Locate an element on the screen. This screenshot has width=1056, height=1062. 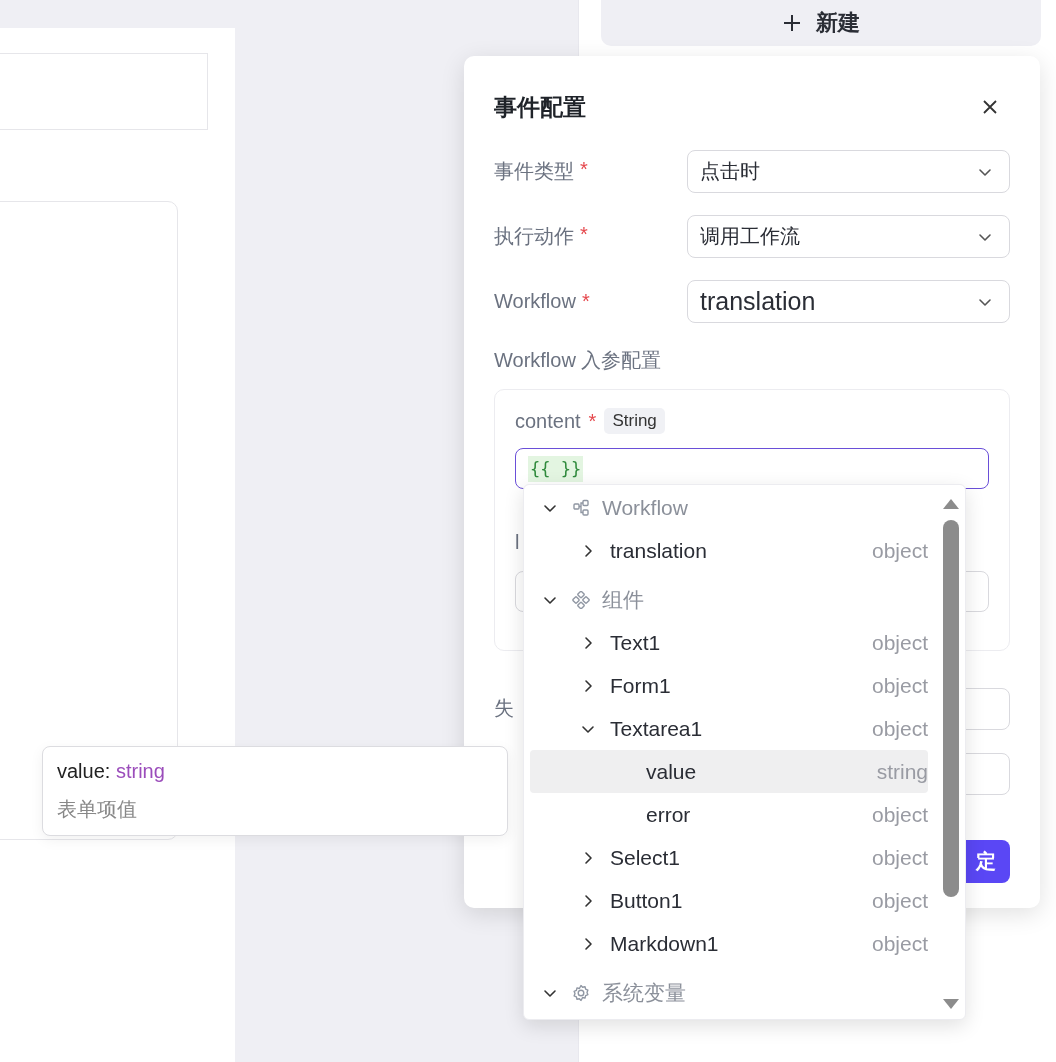
gear-icon is located at coordinates (581, 992).